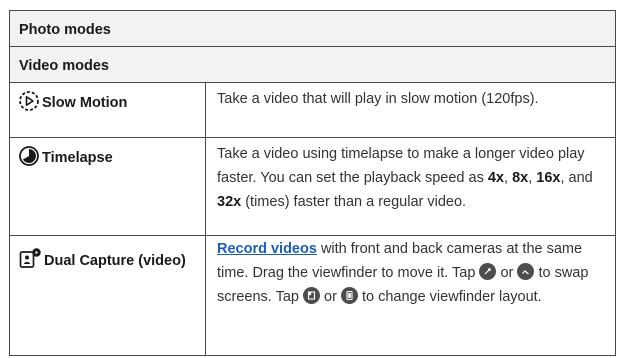  I want to click on speed-32x: 32x, so click(229, 202).